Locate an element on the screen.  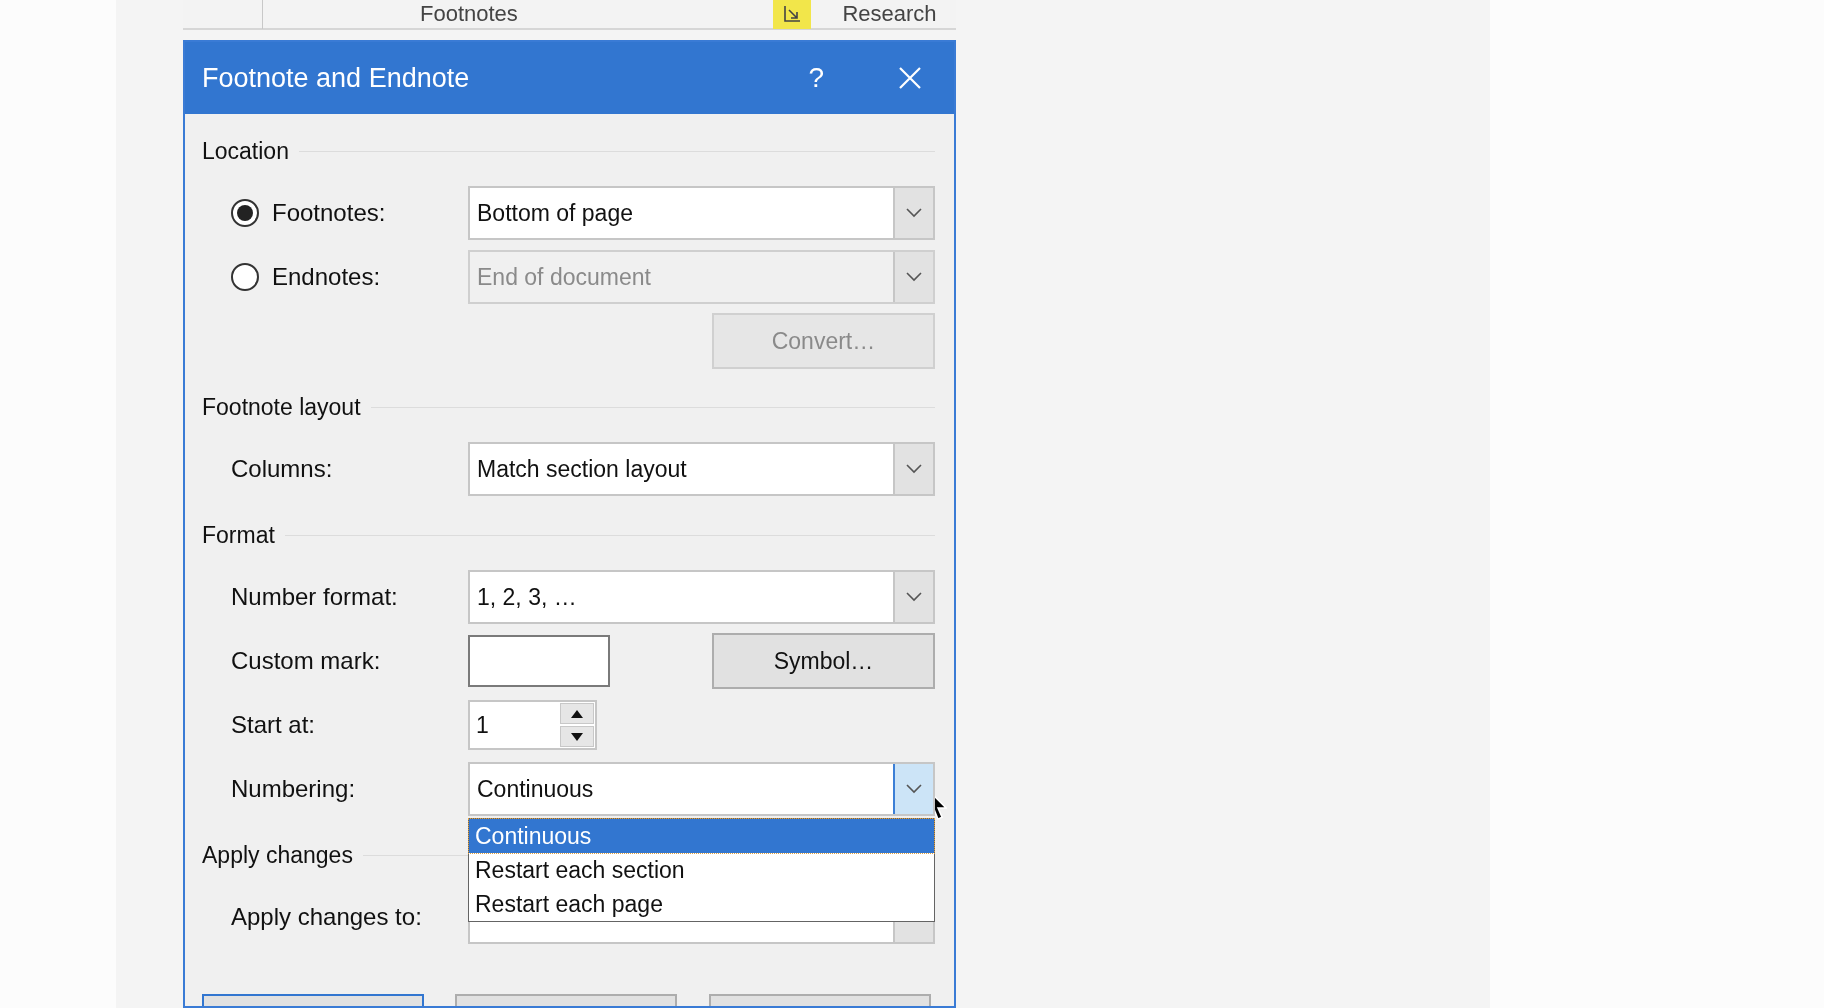
dropdown-value: Match section layout is located at coordinates (582, 469).